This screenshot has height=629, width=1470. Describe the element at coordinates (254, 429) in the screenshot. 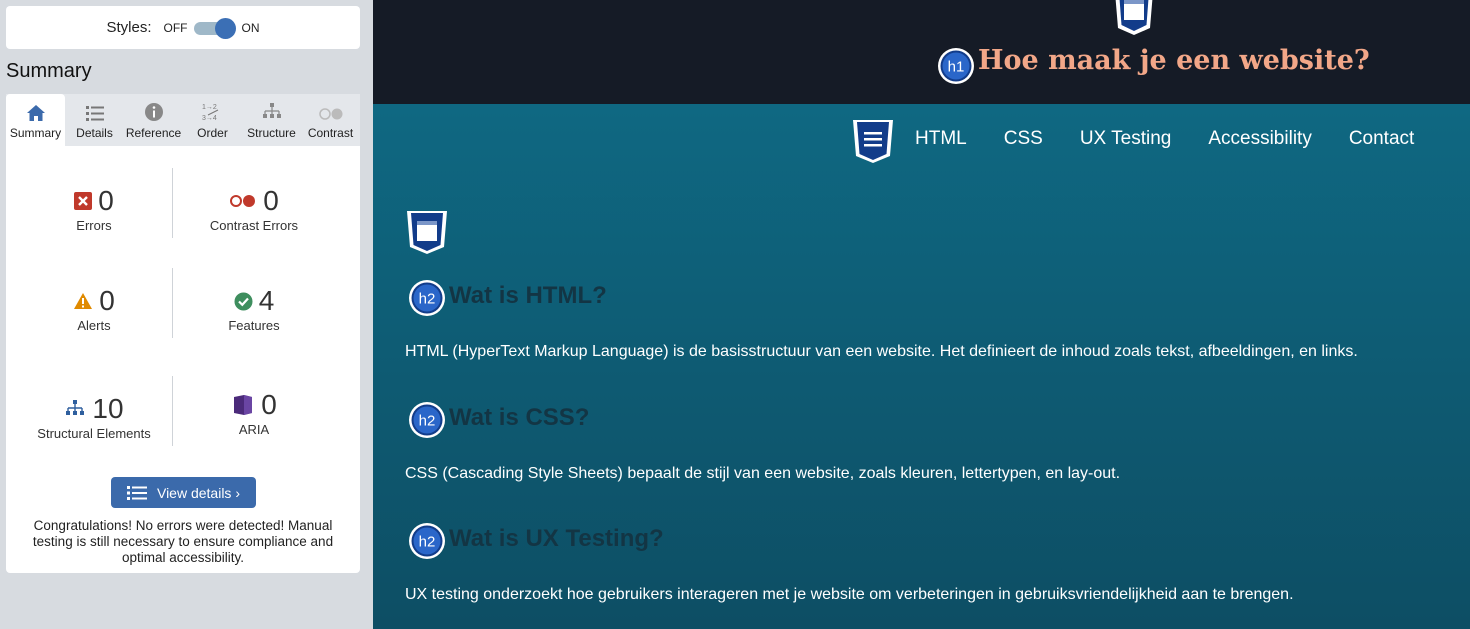

I see `aria-label: ARIA` at that location.